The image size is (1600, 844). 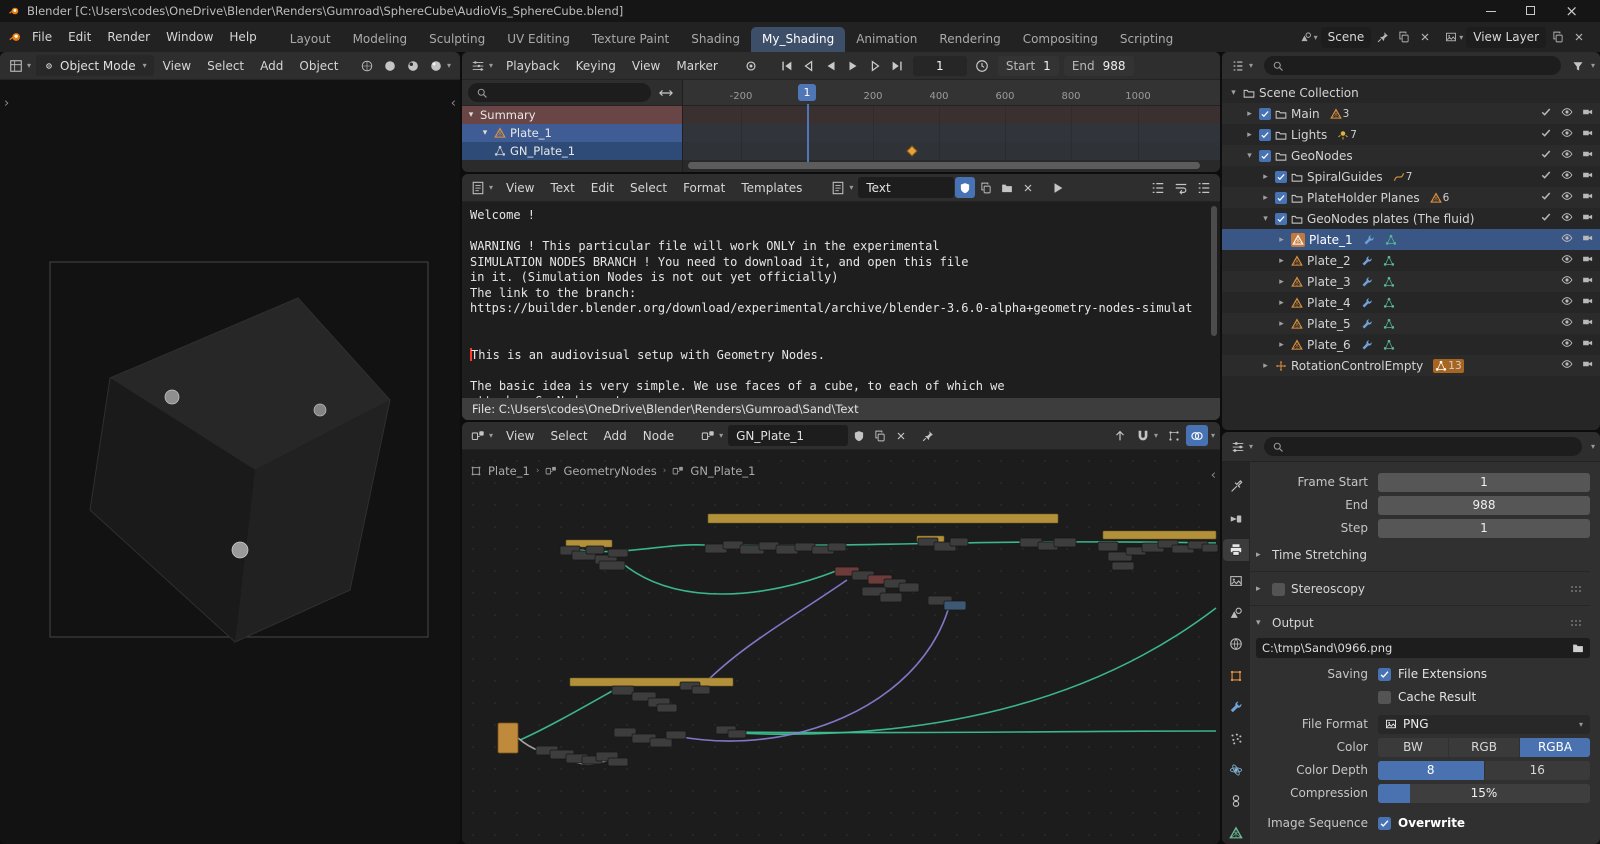 I want to click on cache-result-checkbox, so click(x=1384, y=697).